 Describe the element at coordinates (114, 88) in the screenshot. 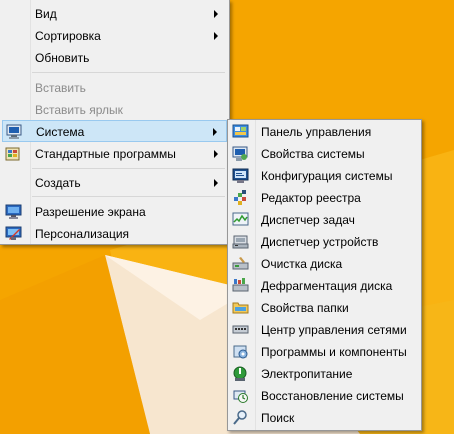

I see `menu-item-paste: Вставить` at that location.